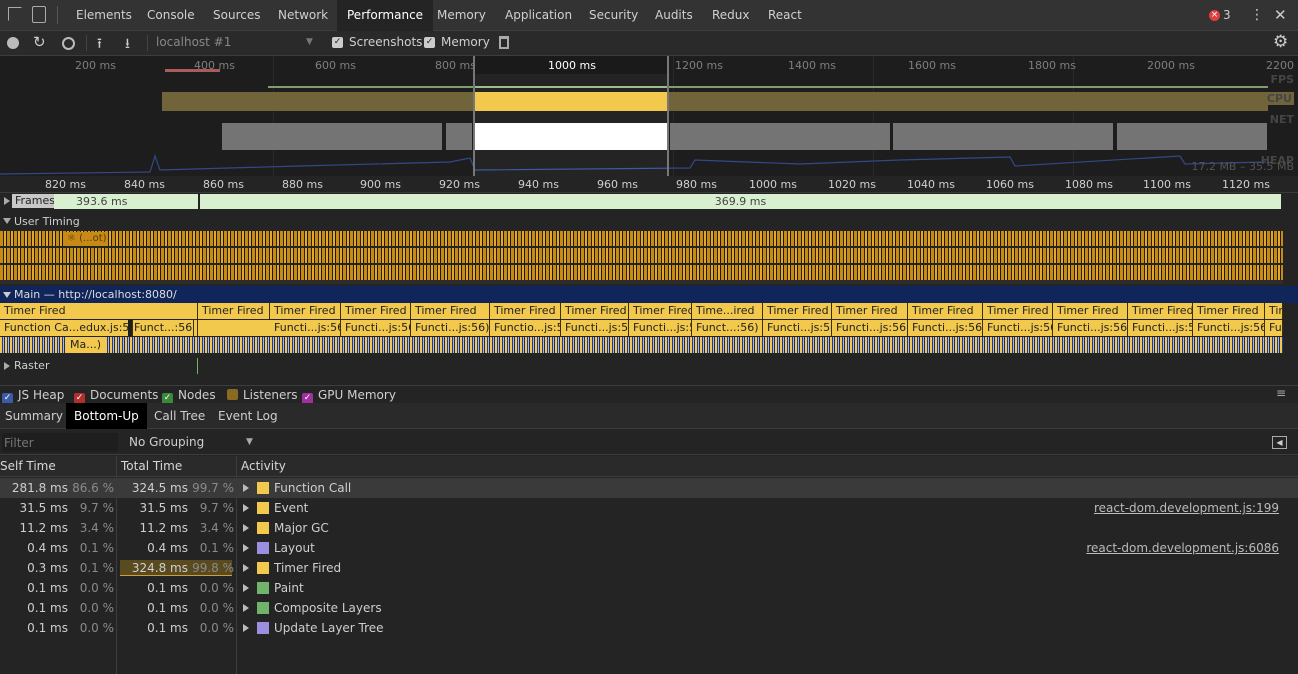 The image size is (1298, 674). I want to click on tab-call-tree: Call Tree, so click(179, 416).